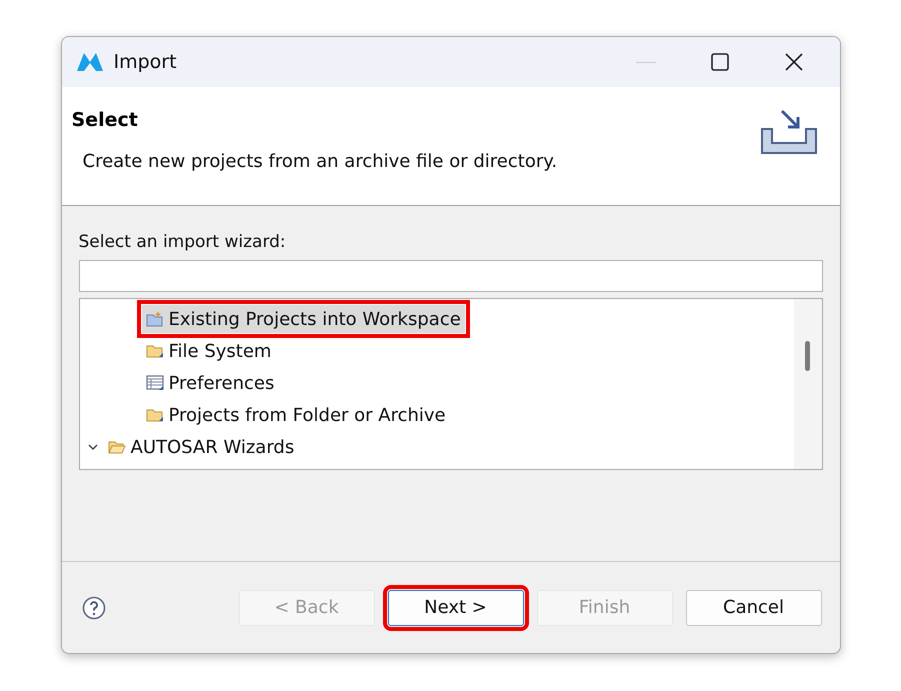 Image resolution: width=901 pixels, height=691 pixels. I want to click on filter-field, so click(450, 276).